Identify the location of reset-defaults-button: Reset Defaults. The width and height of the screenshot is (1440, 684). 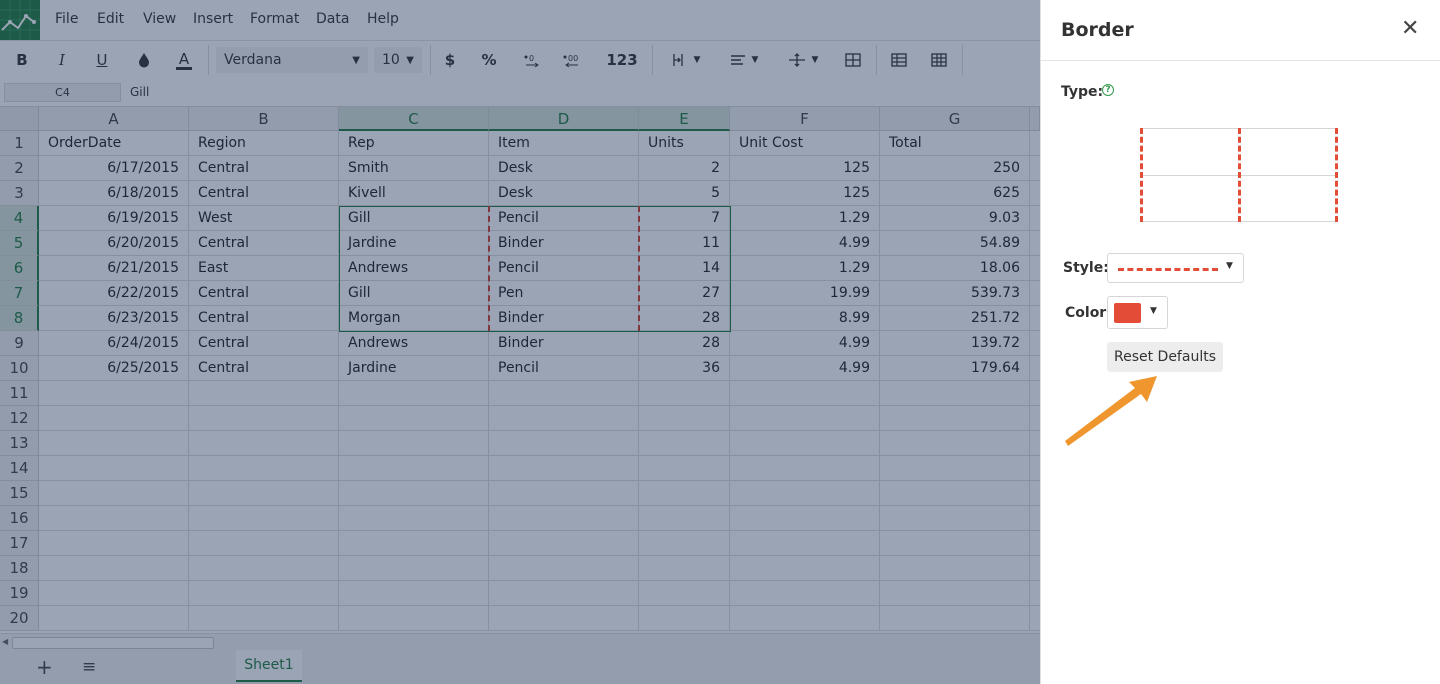
(1165, 357).